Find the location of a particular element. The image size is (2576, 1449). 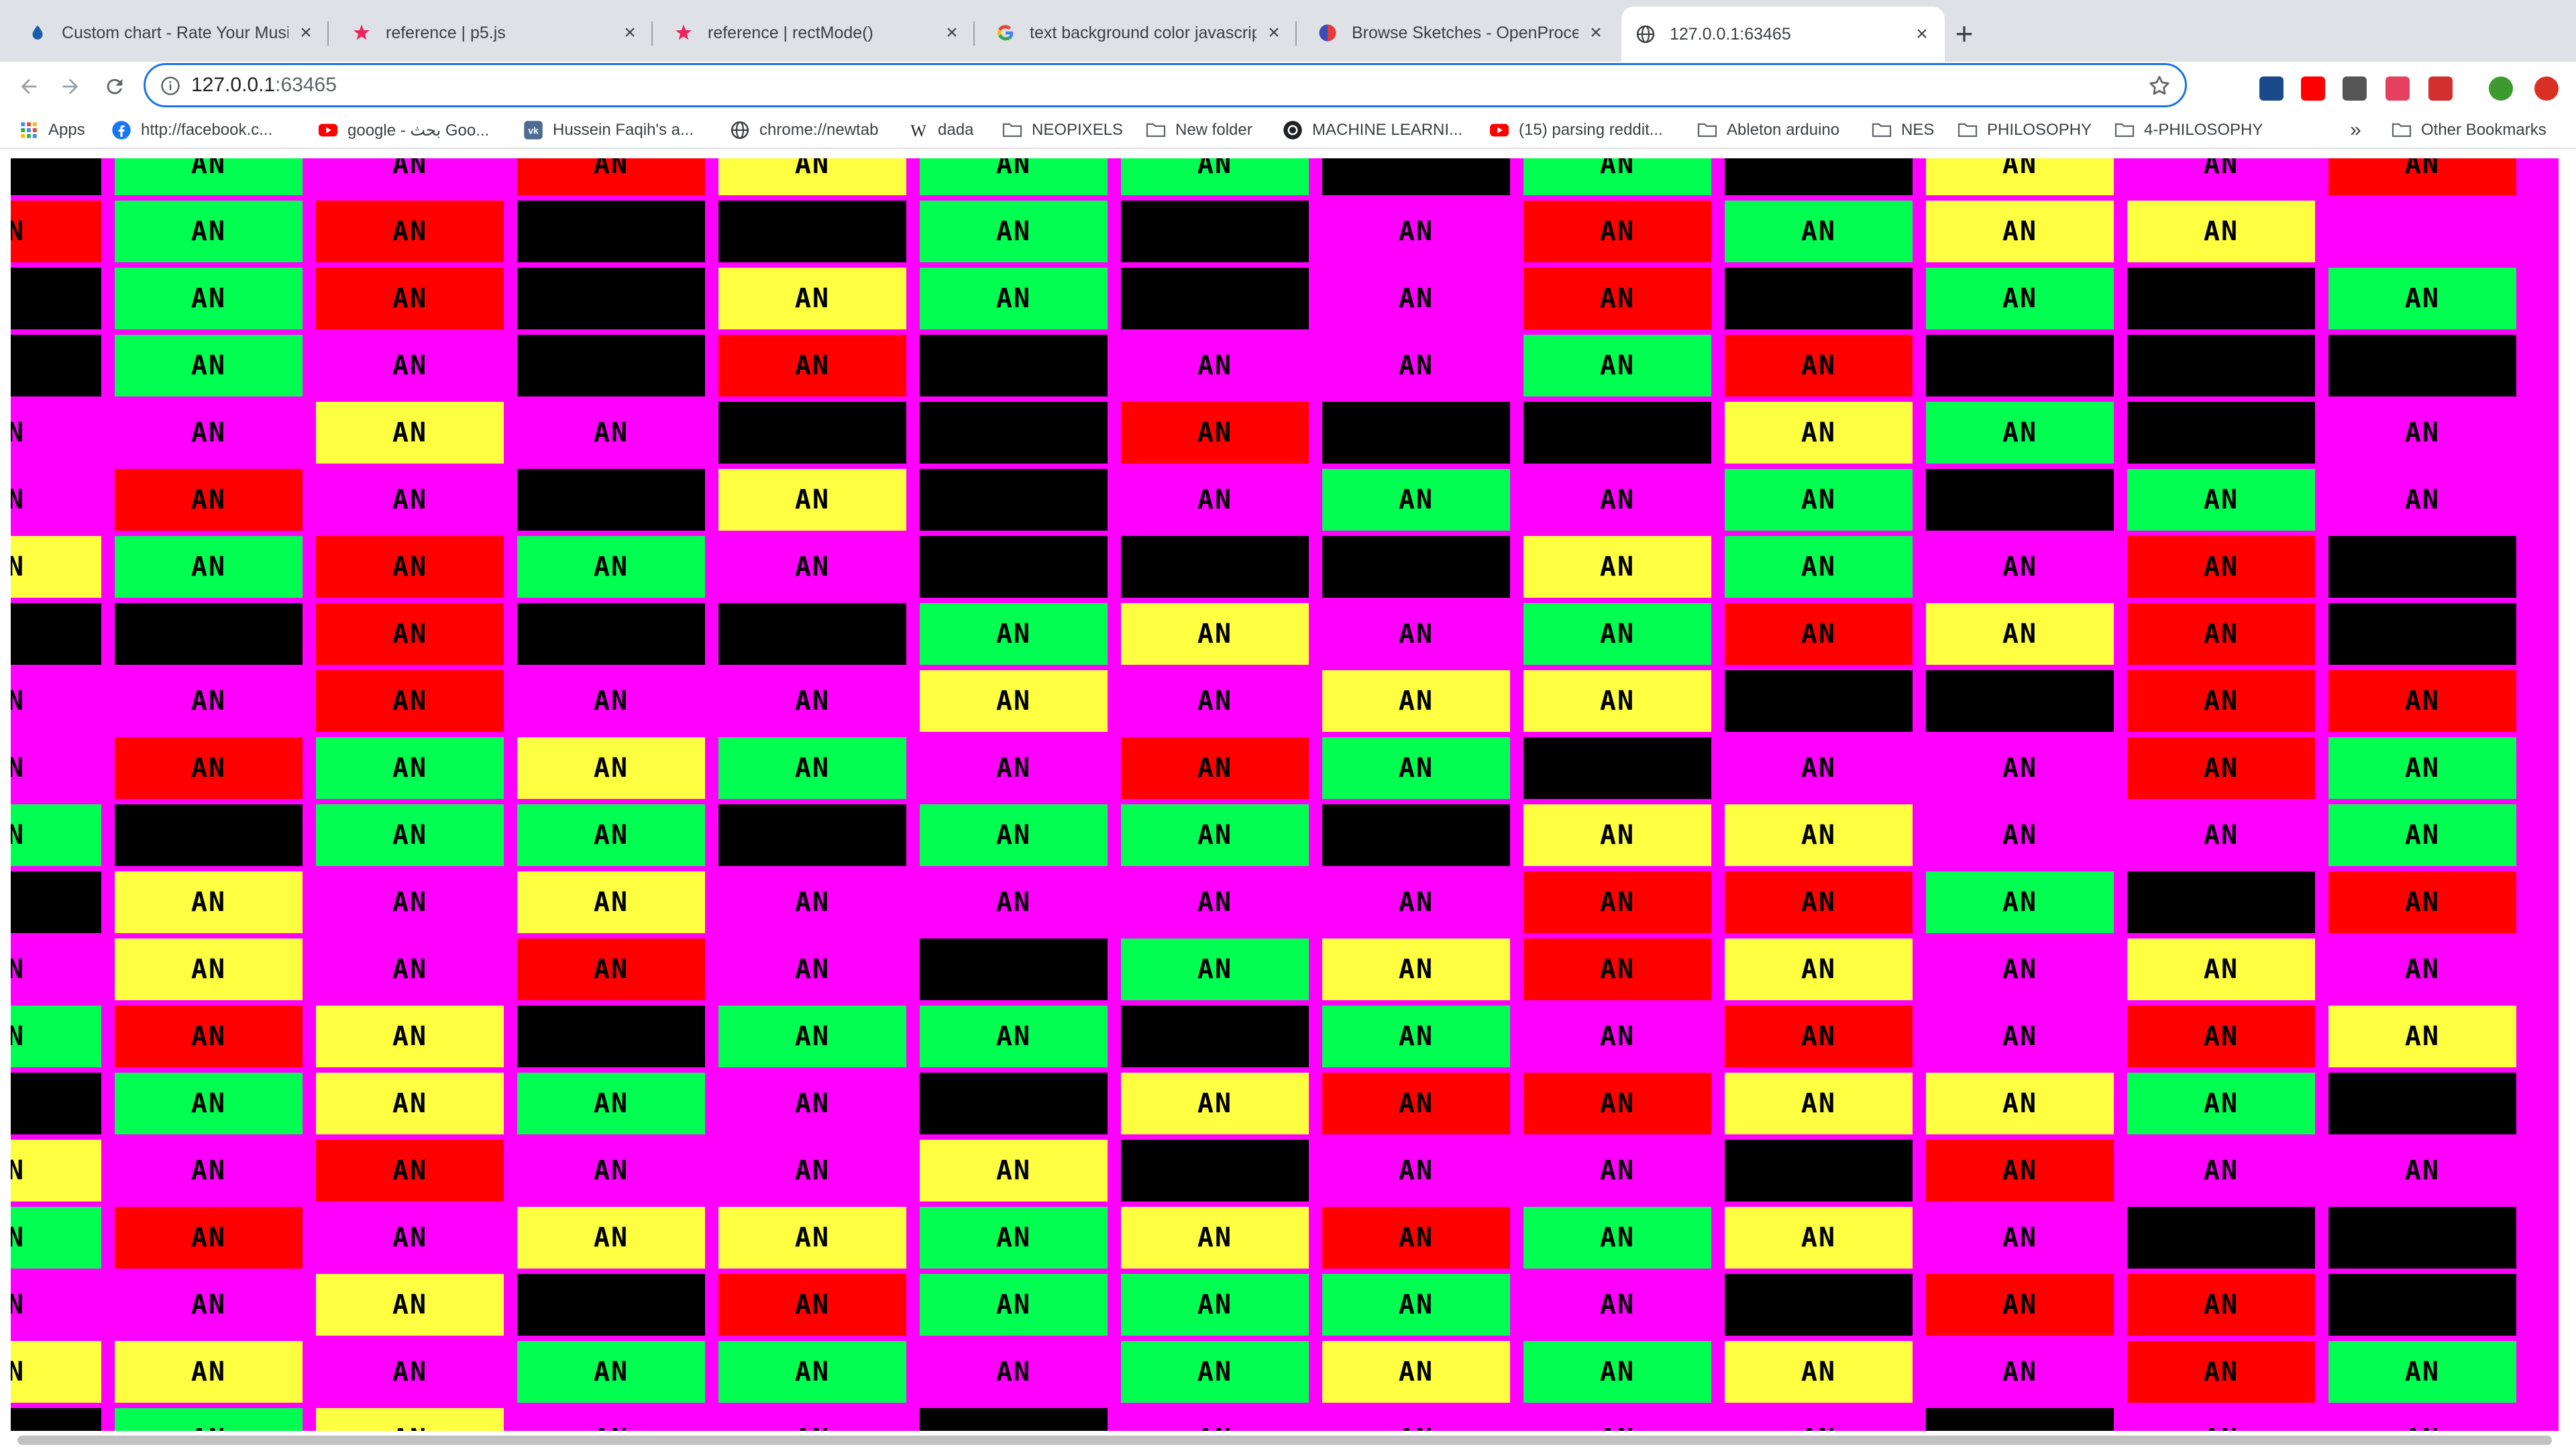

bookmark-item: NES is located at coordinates (1903, 130).